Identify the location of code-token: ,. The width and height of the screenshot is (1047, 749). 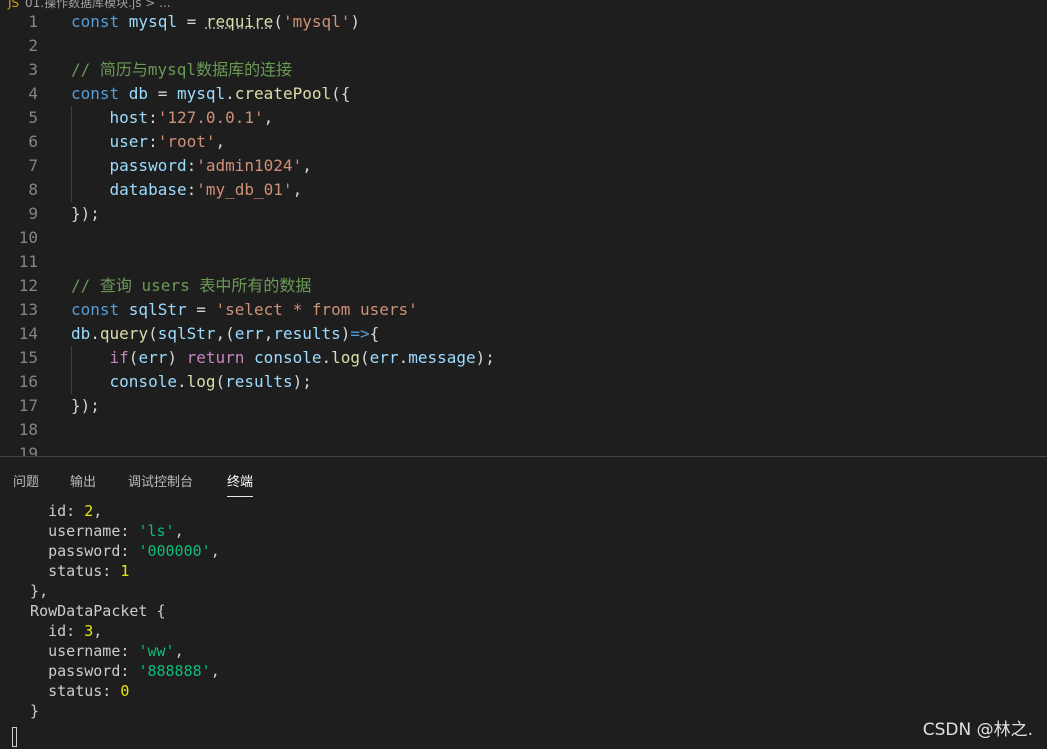
(220, 141).